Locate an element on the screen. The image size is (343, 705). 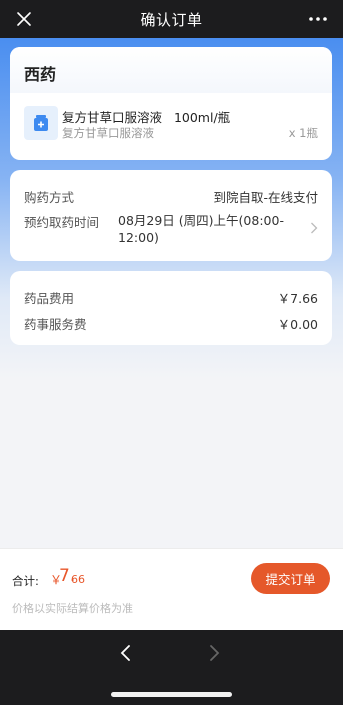
drug-item: 复方甘草口服溶液 100ml/瓶 复方甘草口服溶液 x 1瓶 is located at coordinates (171, 126).